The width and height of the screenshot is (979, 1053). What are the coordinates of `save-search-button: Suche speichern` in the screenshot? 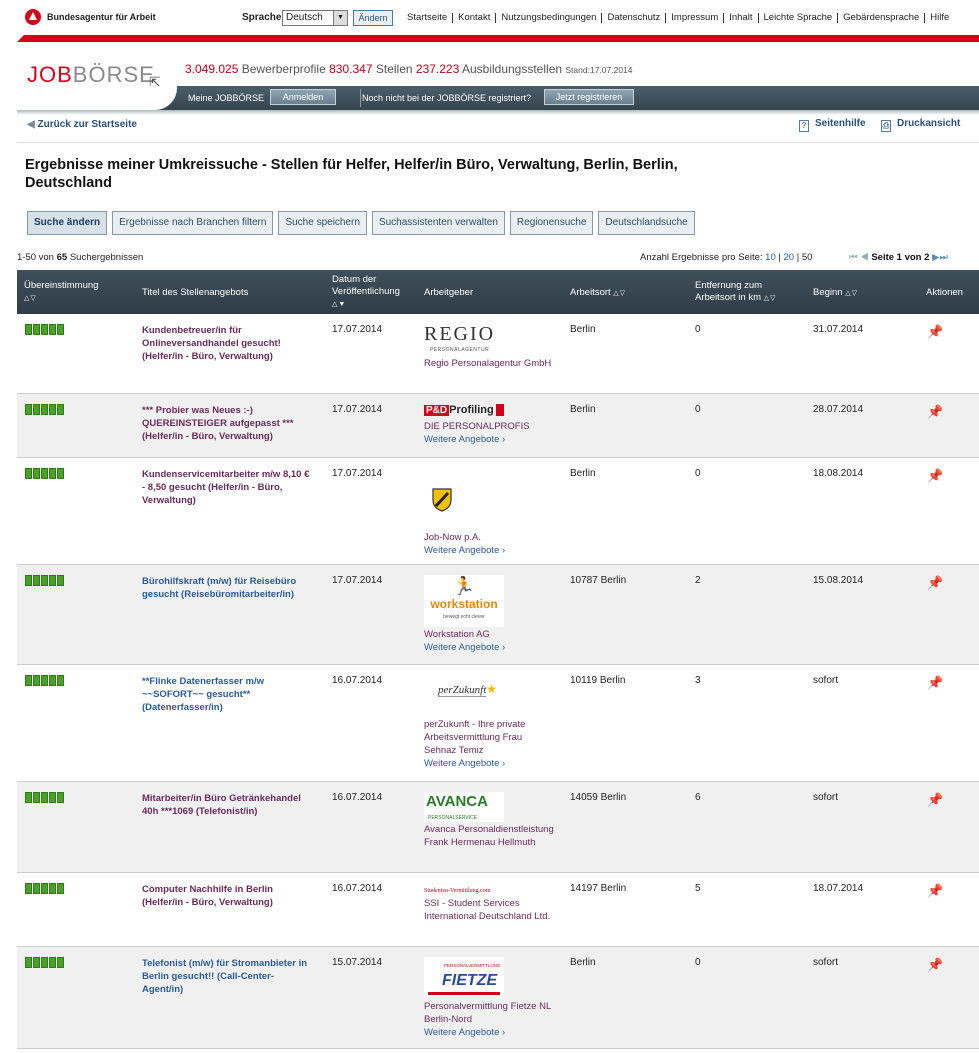 It's located at (322, 223).